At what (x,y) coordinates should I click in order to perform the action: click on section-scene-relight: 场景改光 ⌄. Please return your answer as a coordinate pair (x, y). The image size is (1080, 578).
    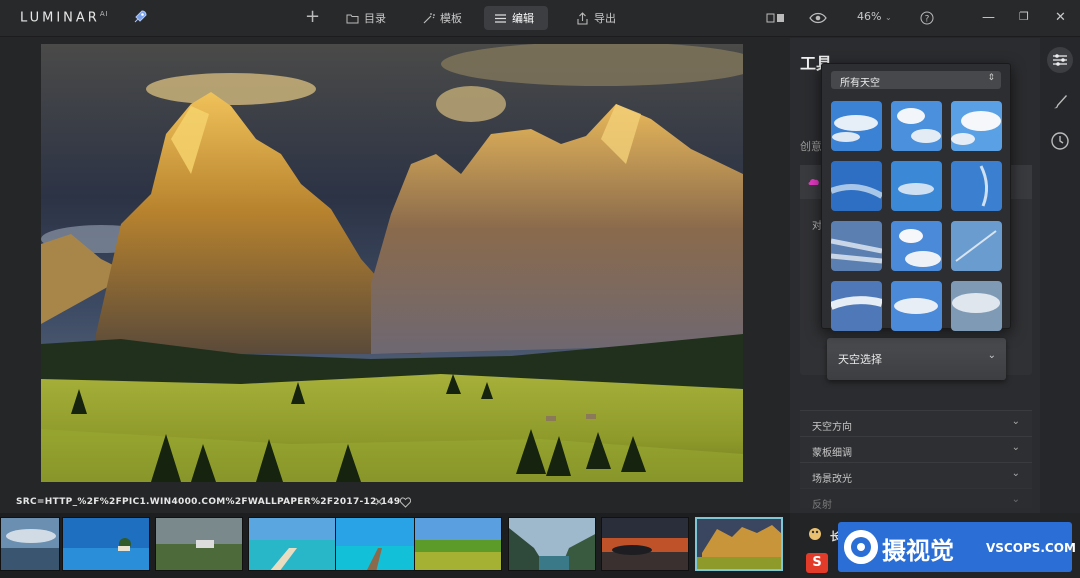
    Looking at the image, I should click on (916, 475).